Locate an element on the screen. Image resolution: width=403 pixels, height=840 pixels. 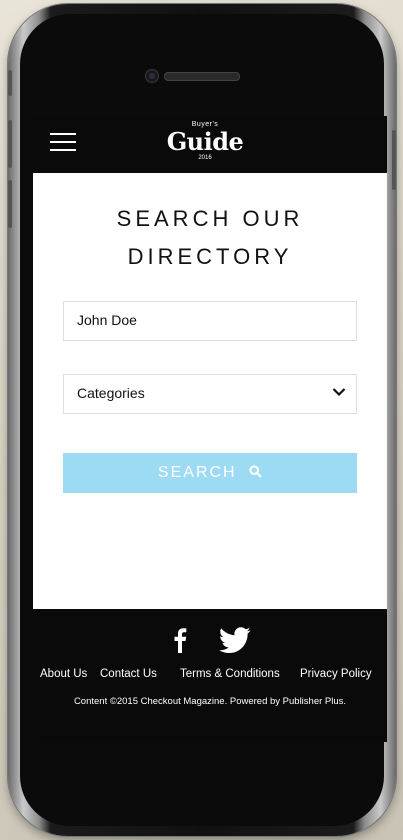
menu-icon is located at coordinates (63, 142).